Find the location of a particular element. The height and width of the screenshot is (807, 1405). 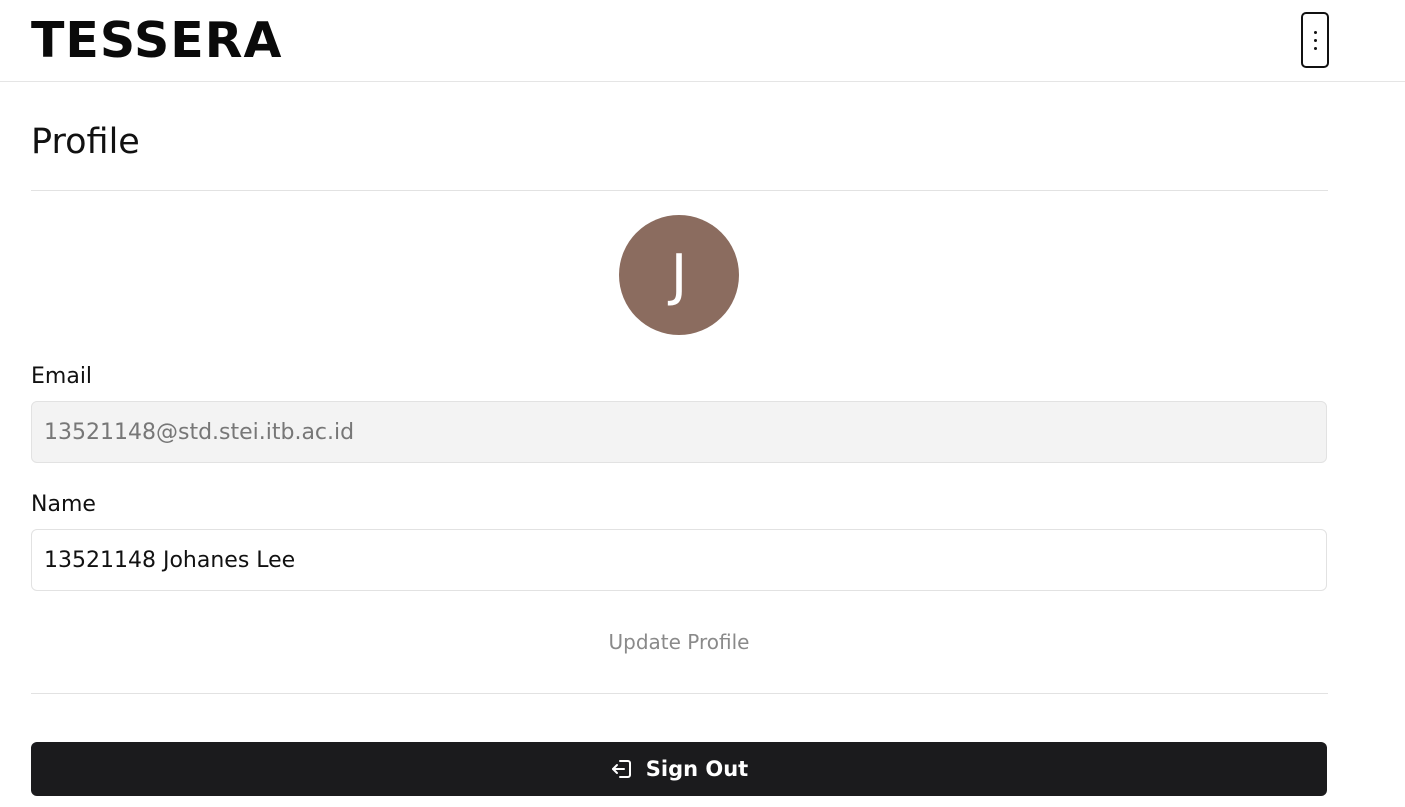

name-label: Name is located at coordinates (63, 504).